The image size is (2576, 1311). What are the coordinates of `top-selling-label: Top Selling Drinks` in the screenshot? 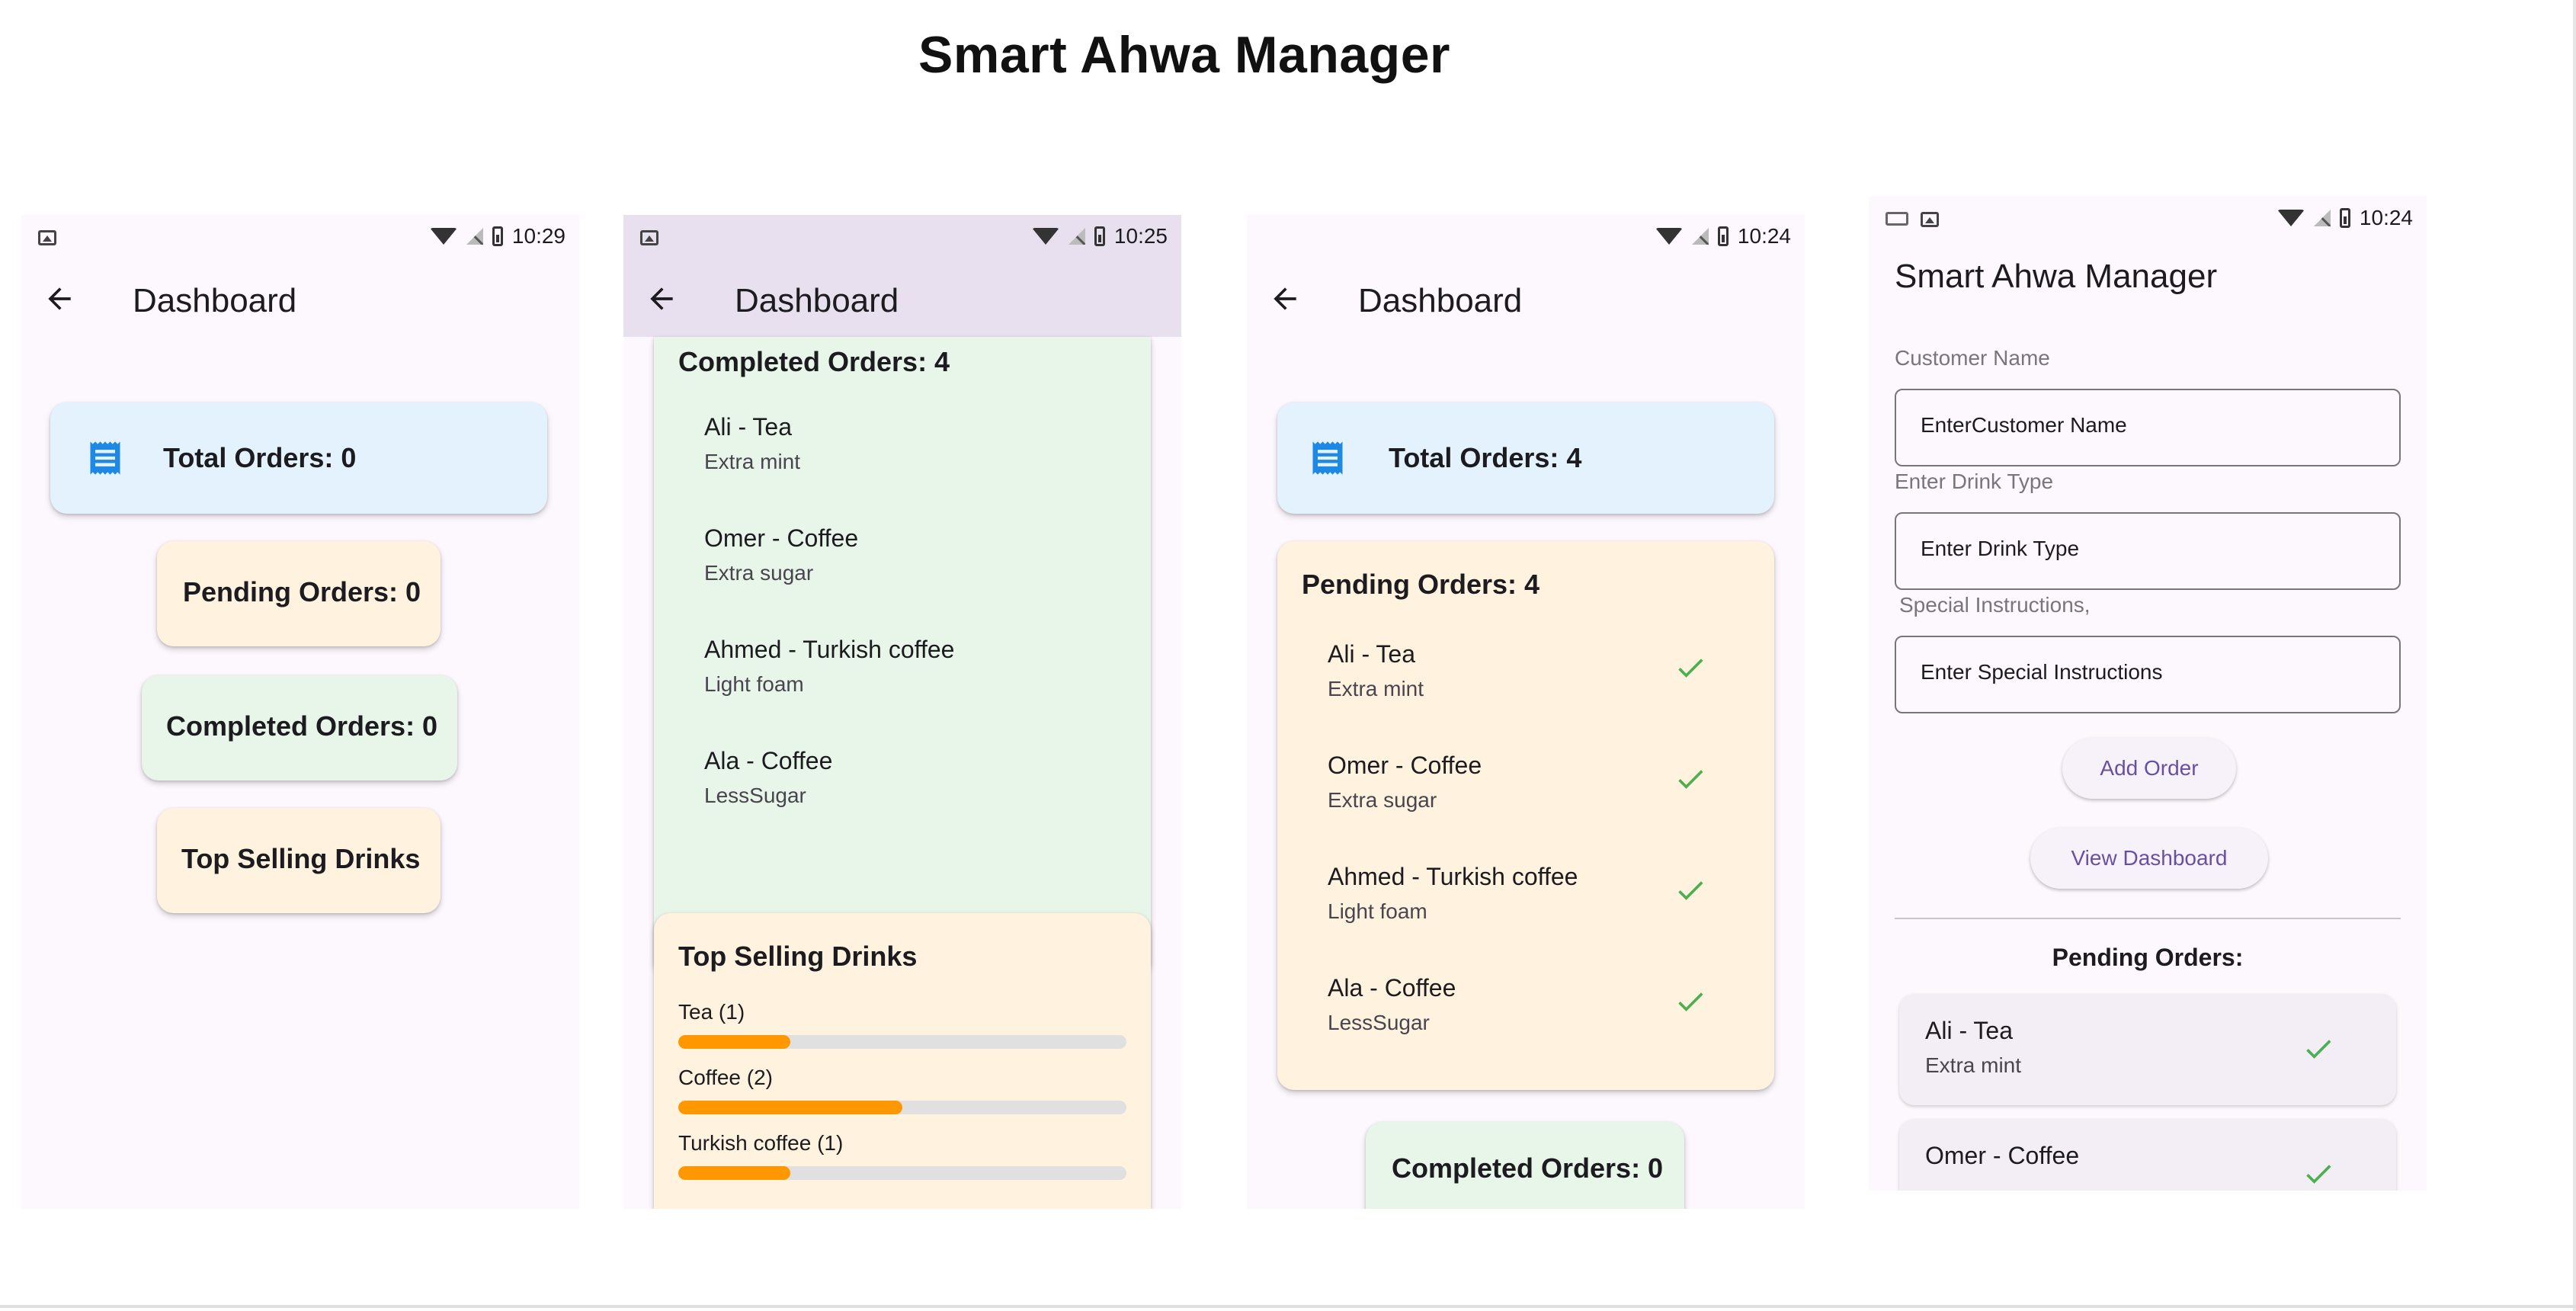 It's located at (301, 858).